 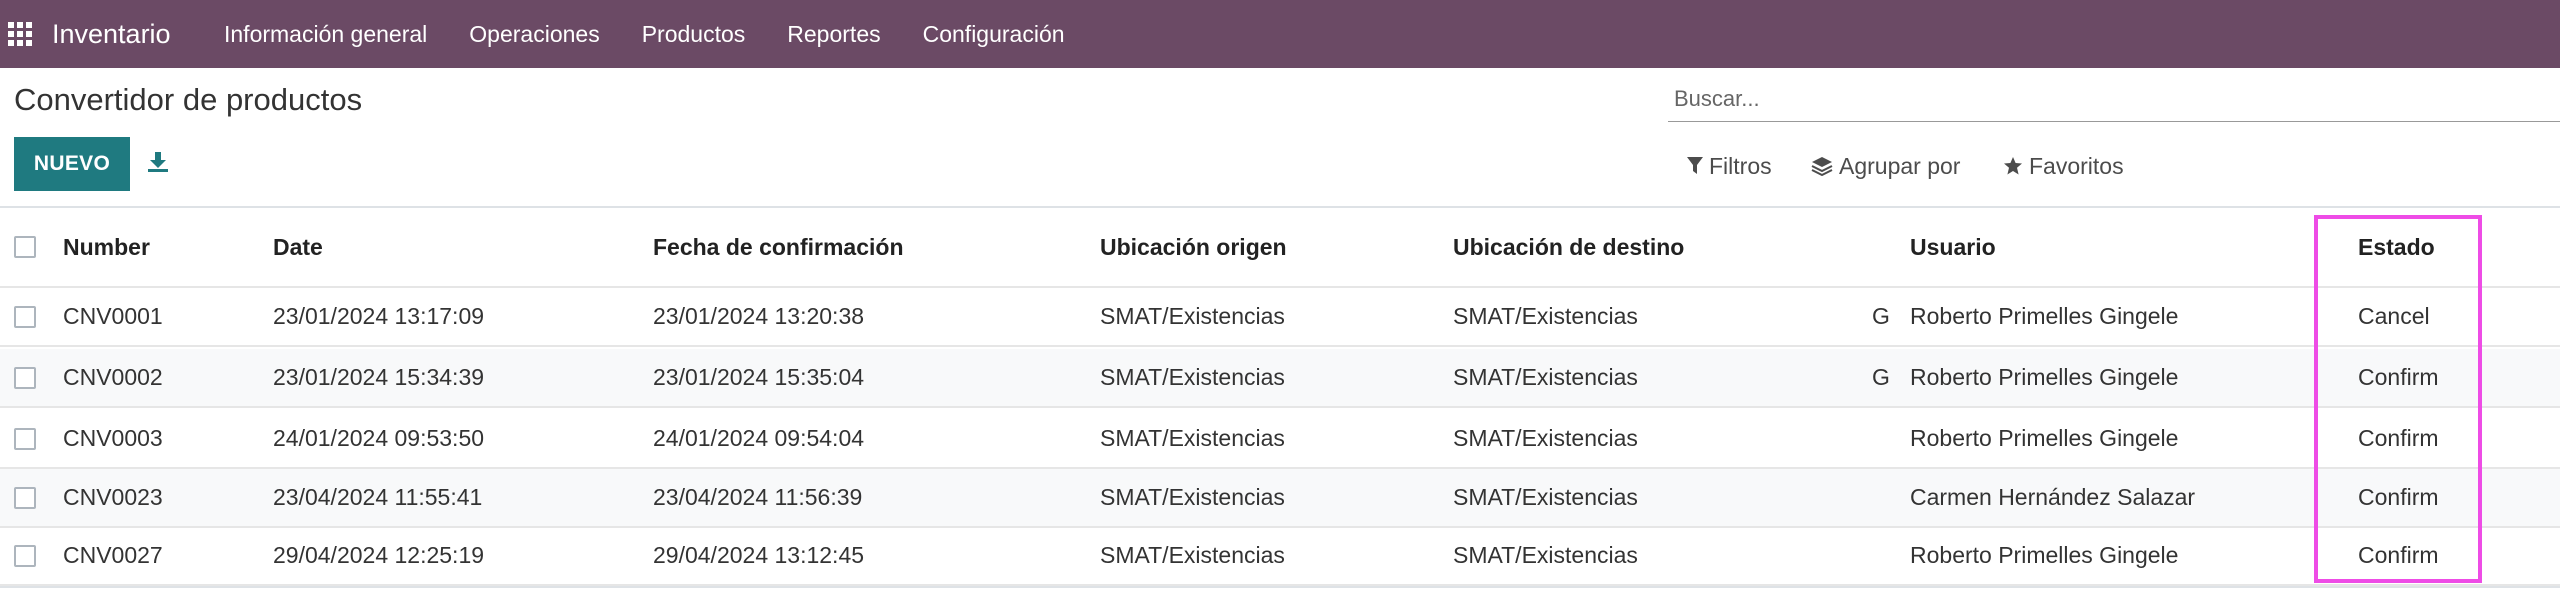 I want to click on cell-date: 23/04/2024 11:55:41, so click(x=378, y=497).